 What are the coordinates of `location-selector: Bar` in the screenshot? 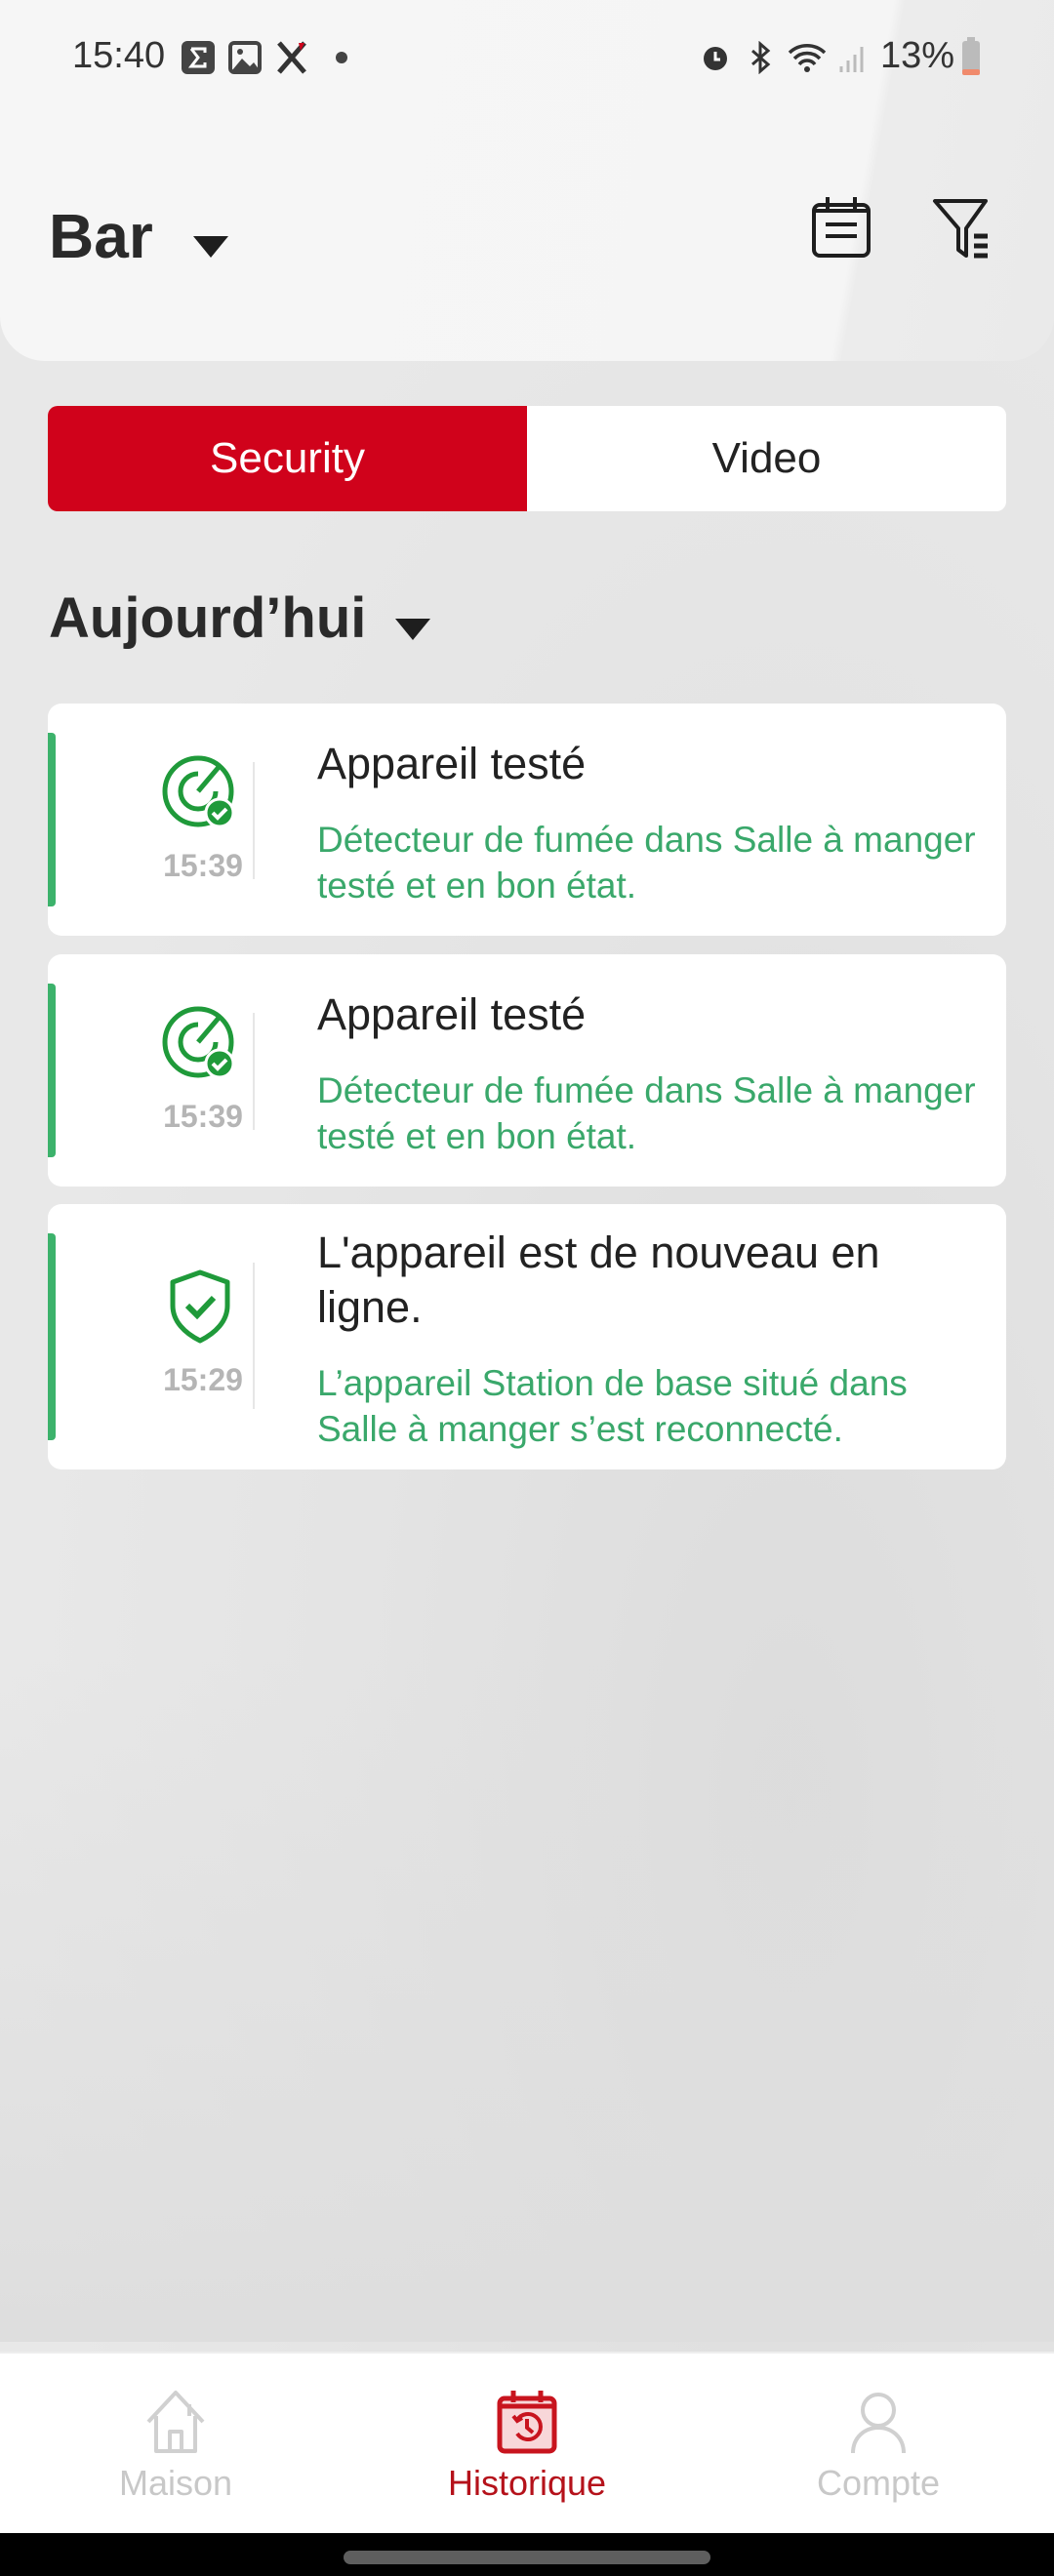 It's located at (101, 236).